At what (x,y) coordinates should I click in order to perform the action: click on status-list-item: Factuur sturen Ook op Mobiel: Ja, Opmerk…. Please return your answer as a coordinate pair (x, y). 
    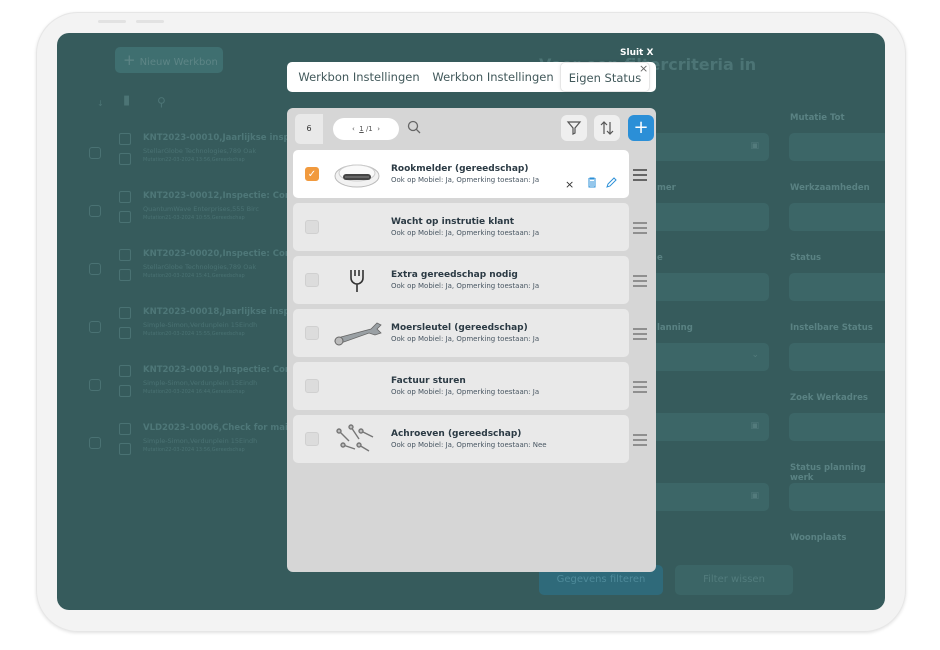
    Looking at the image, I should click on (461, 386).